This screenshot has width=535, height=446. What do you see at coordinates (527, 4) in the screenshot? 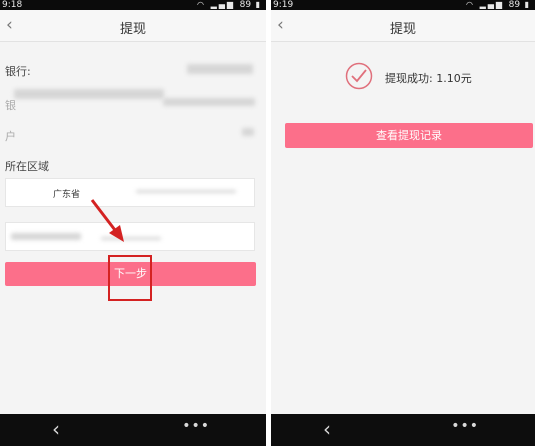
I see `battery-icon: ▮` at bounding box center [527, 4].